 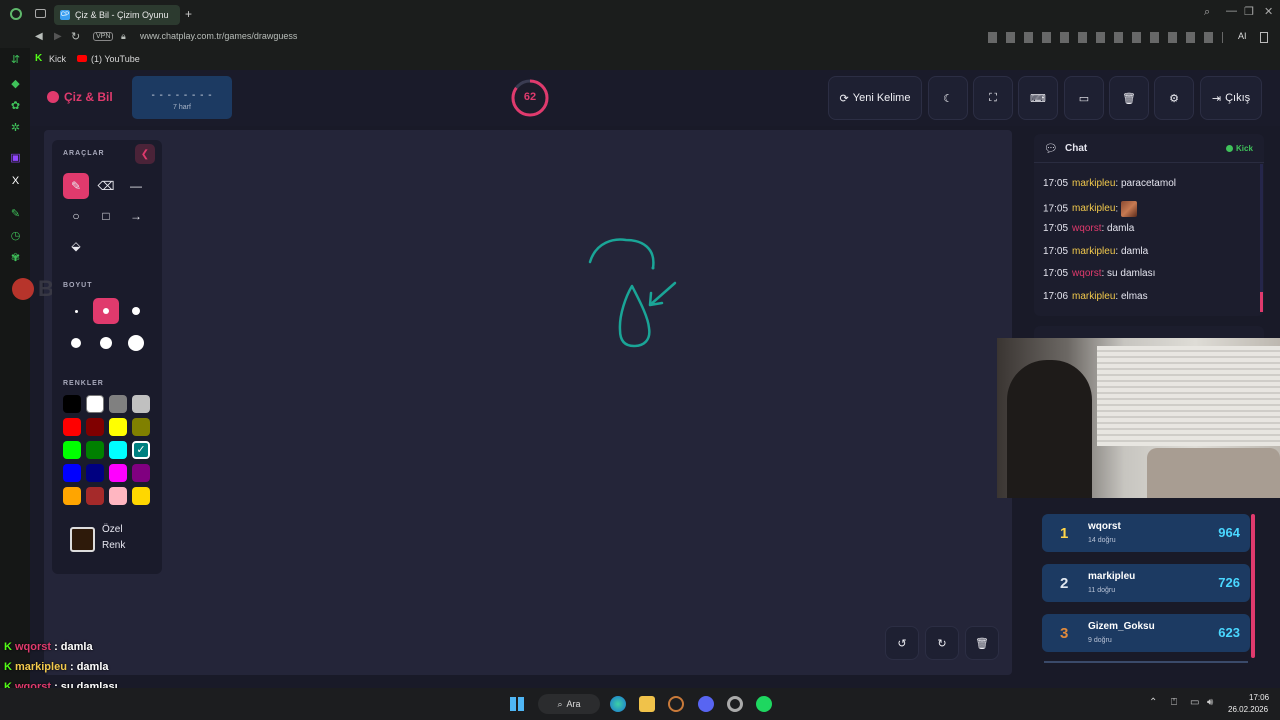 I want to click on rectangle-tool: □, so click(x=106, y=216).